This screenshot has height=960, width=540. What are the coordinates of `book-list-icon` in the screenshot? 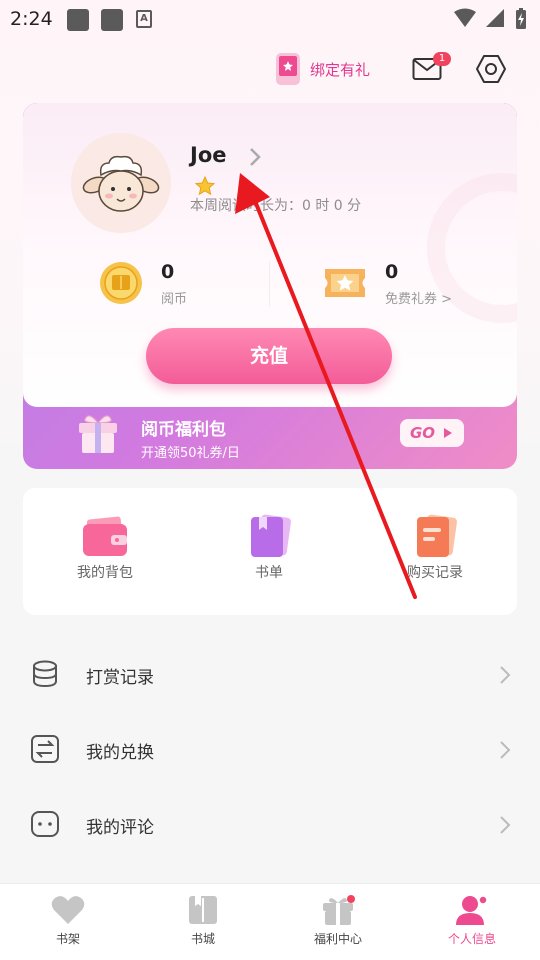 It's located at (271, 535).